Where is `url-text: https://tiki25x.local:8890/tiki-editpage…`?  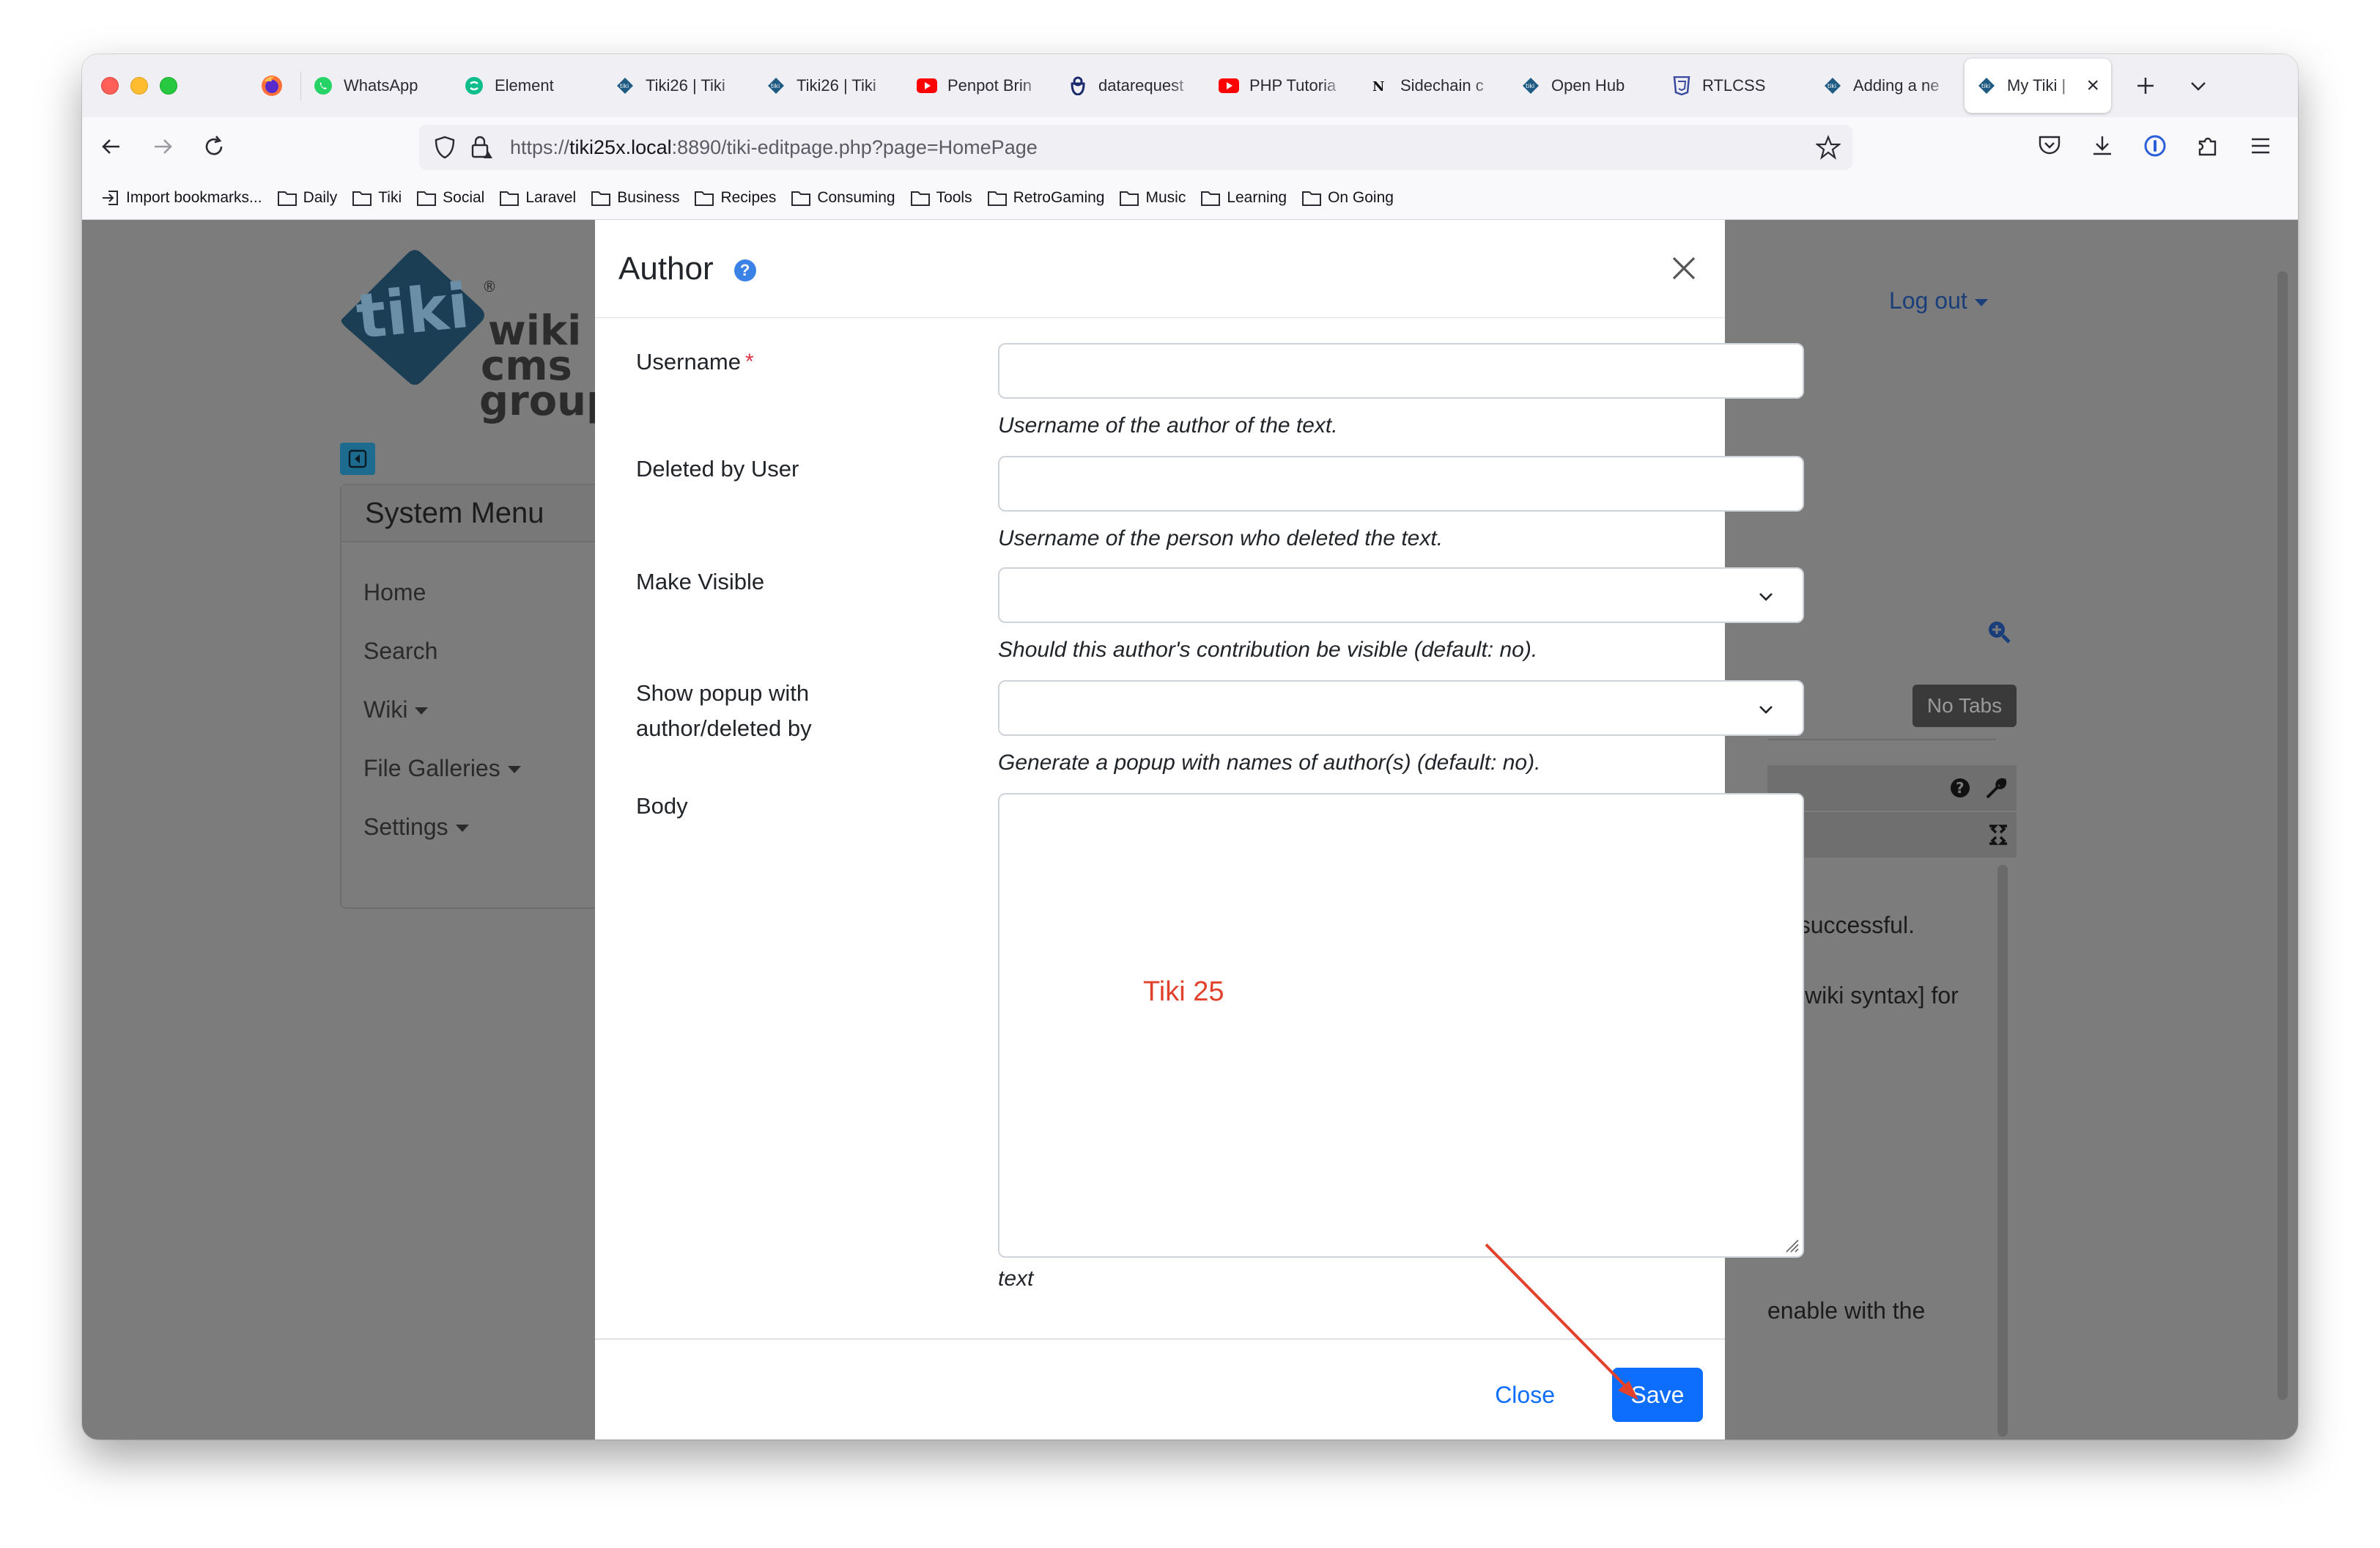
url-text: https://tiki25x.local:8890/tiki-editpage… is located at coordinates (774, 147).